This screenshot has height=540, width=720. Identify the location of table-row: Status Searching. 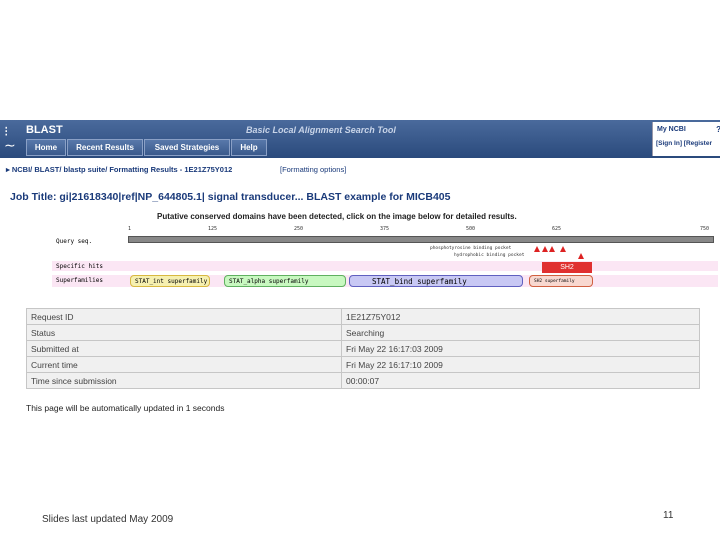
(363, 332).